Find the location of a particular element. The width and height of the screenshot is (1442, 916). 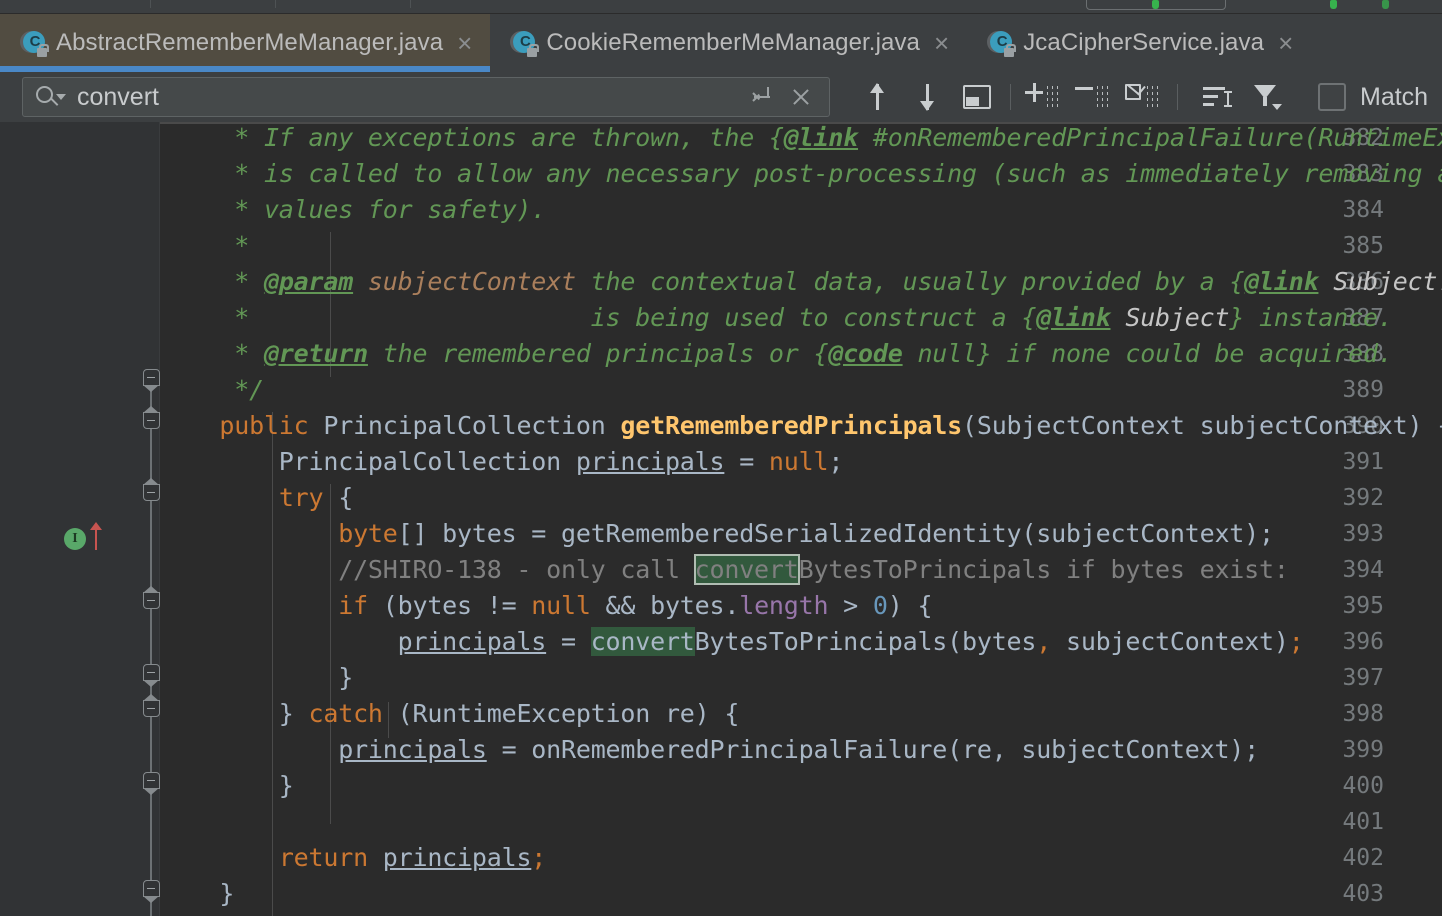

check-occurrences-icon is located at coordinates (1142, 97).